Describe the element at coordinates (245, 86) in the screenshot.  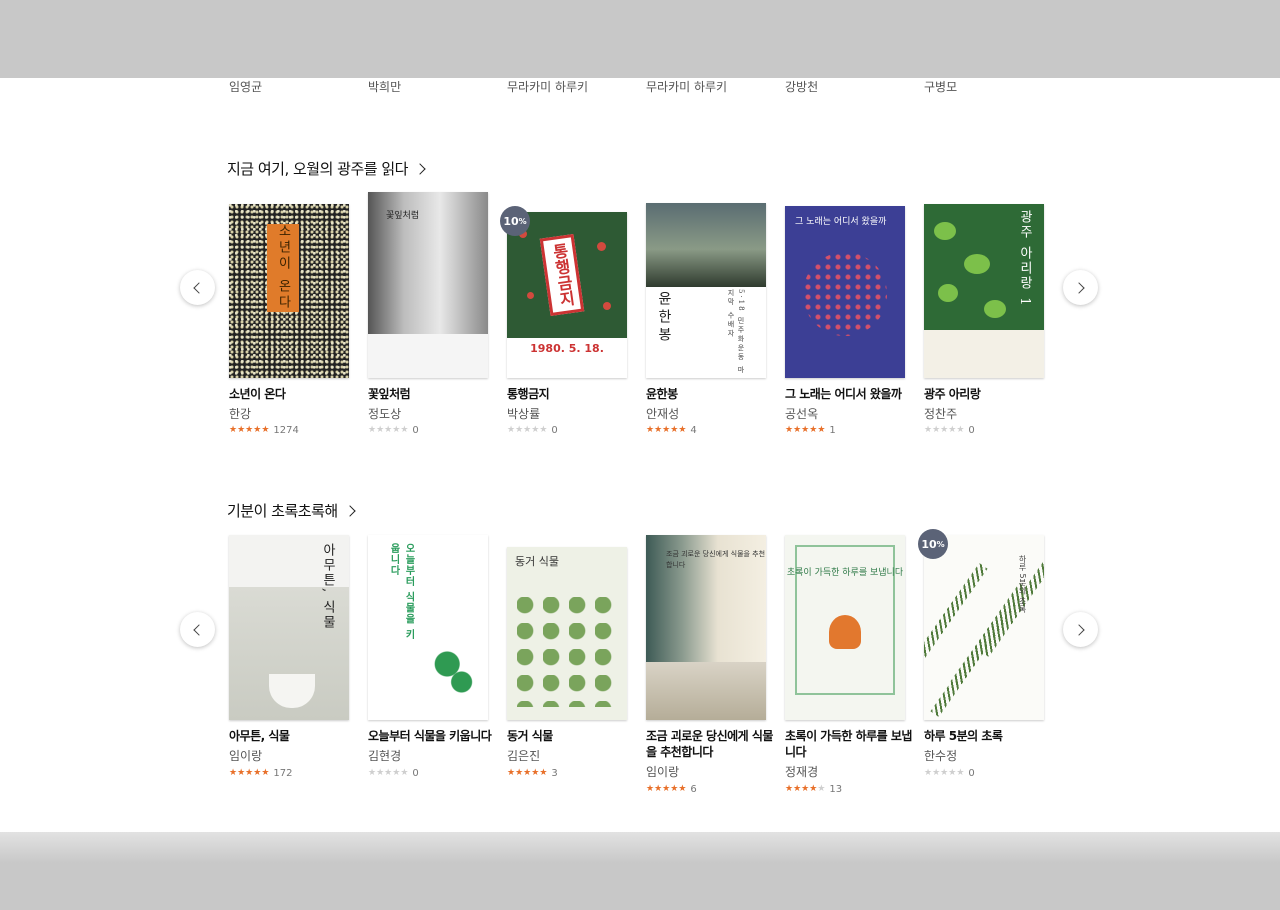
I see `author-label: 임영균` at that location.